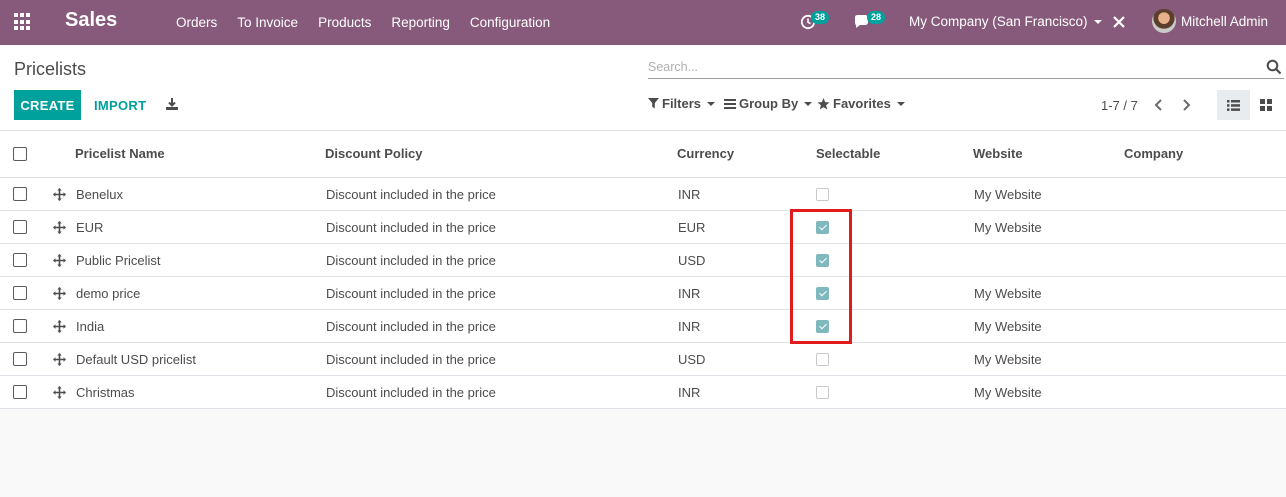  I want to click on cell-pricelist-name: Christmas, so click(105, 392).